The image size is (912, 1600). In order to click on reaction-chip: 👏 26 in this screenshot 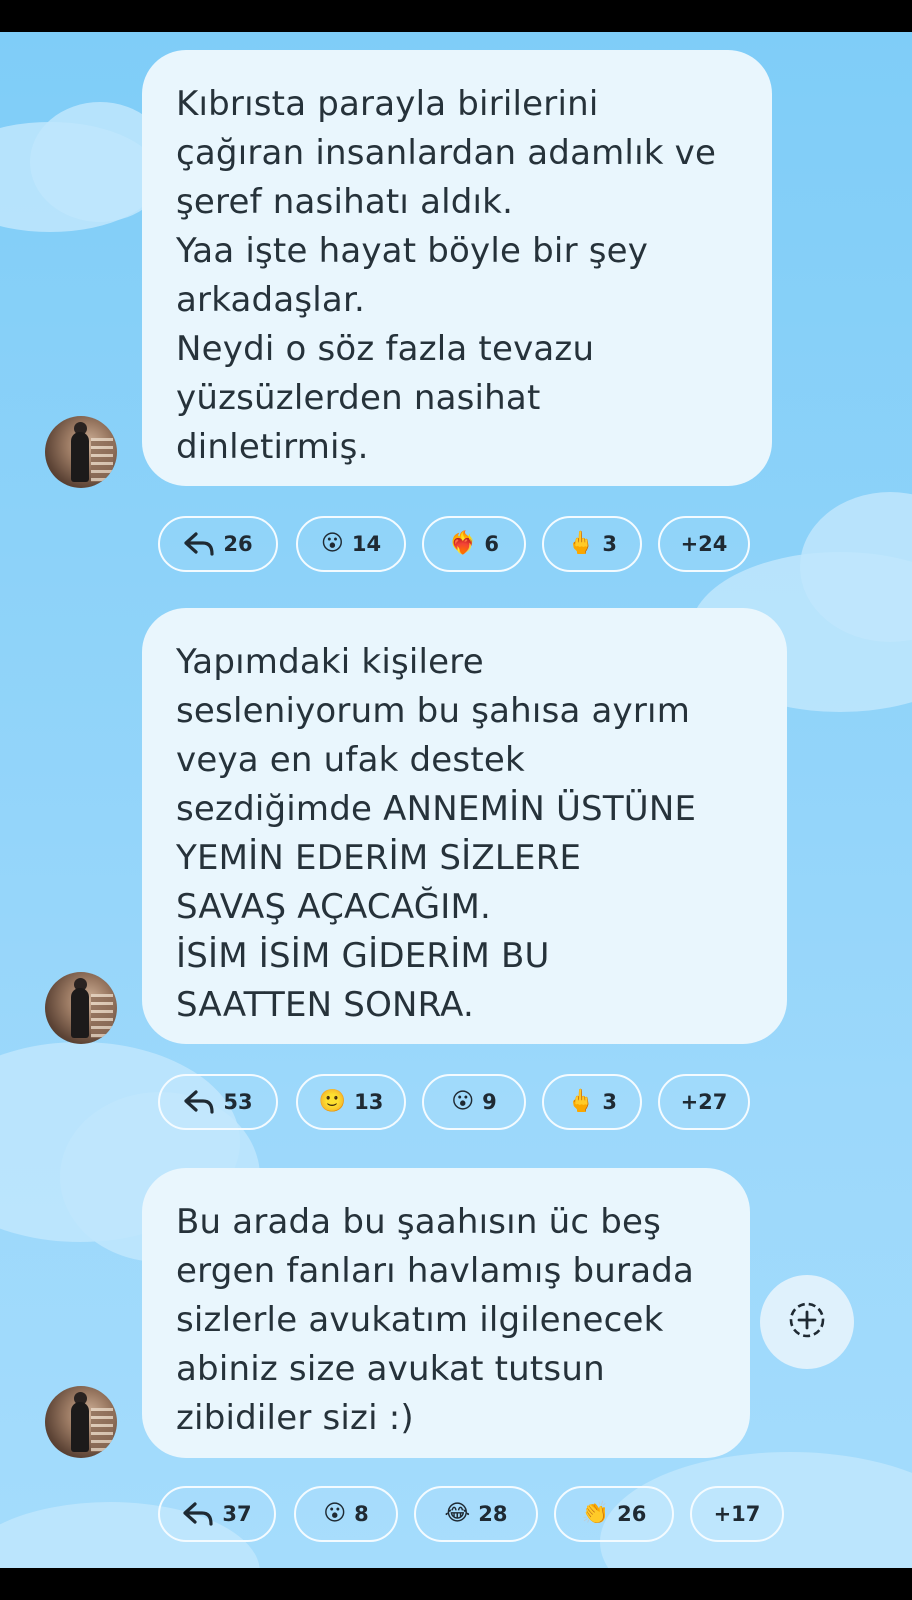, I will do `click(614, 1514)`.